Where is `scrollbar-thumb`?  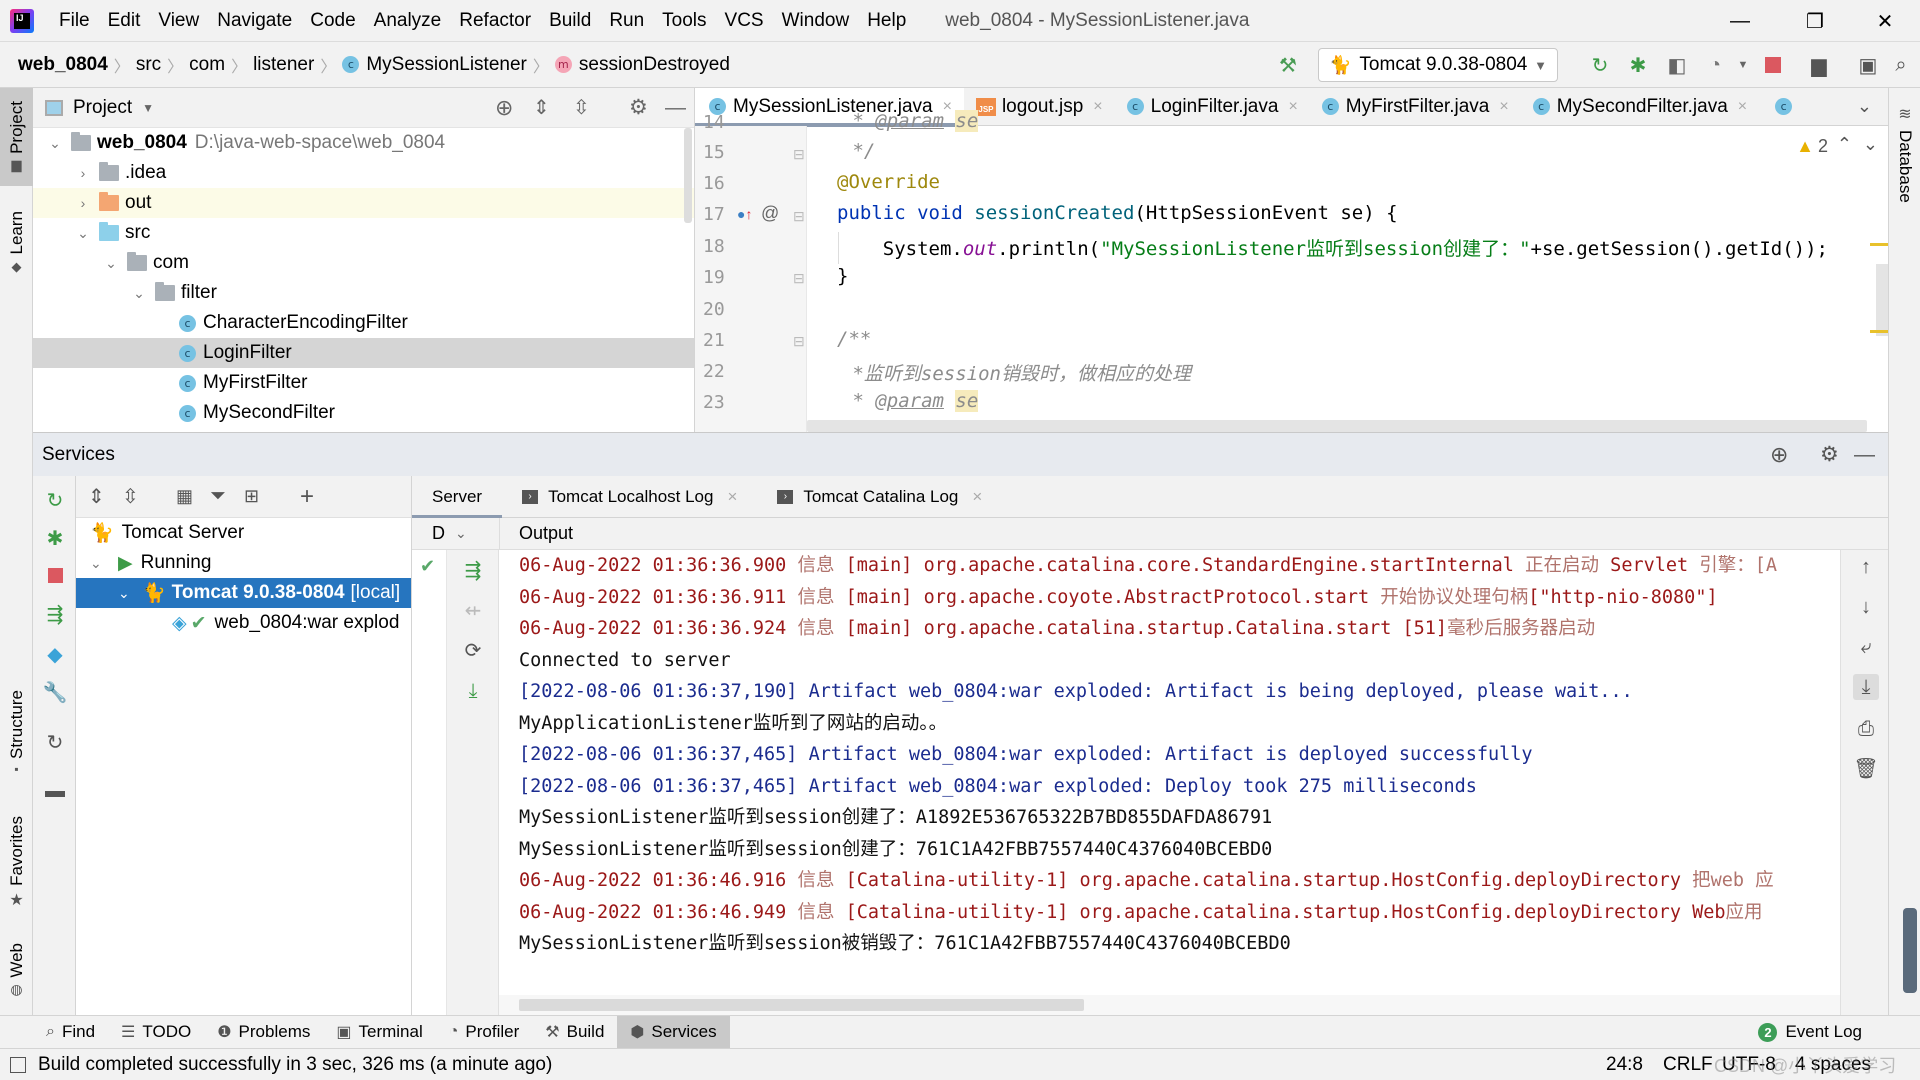 scrollbar-thumb is located at coordinates (801, 1005).